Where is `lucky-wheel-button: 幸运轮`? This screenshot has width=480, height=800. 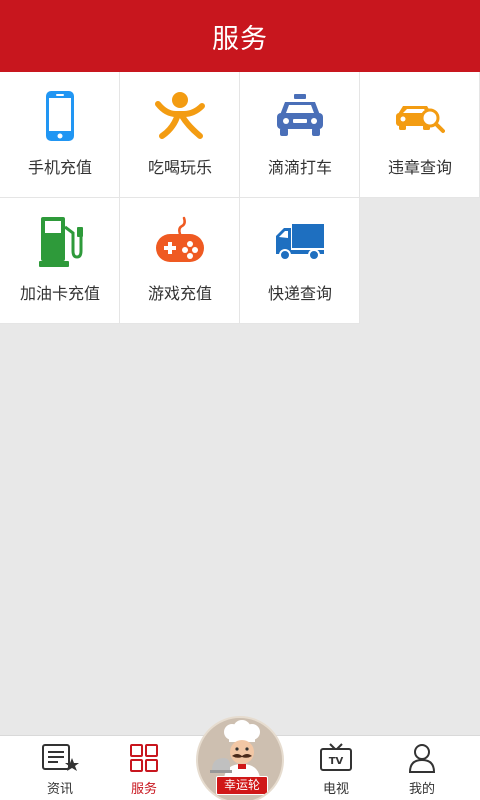 lucky-wheel-button: 幸运轮 is located at coordinates (240, 758).